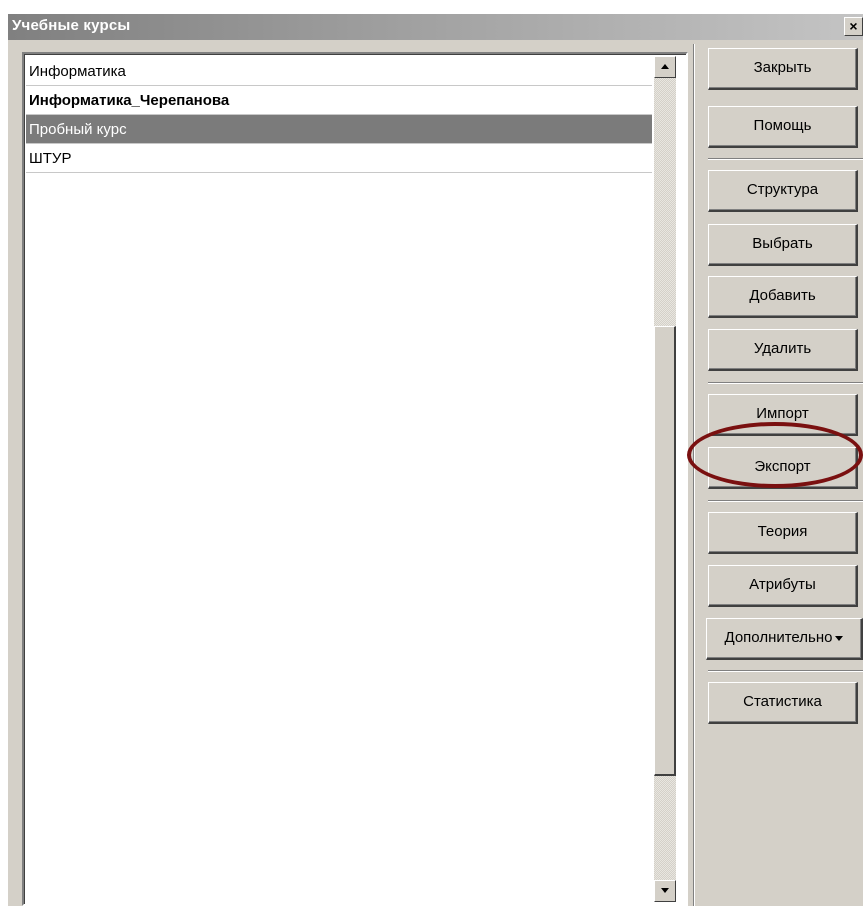  What do you see at coordinates (339, 71) in the screenshot?
I see `list-item: Информатика` at bounding box center [339, 71].